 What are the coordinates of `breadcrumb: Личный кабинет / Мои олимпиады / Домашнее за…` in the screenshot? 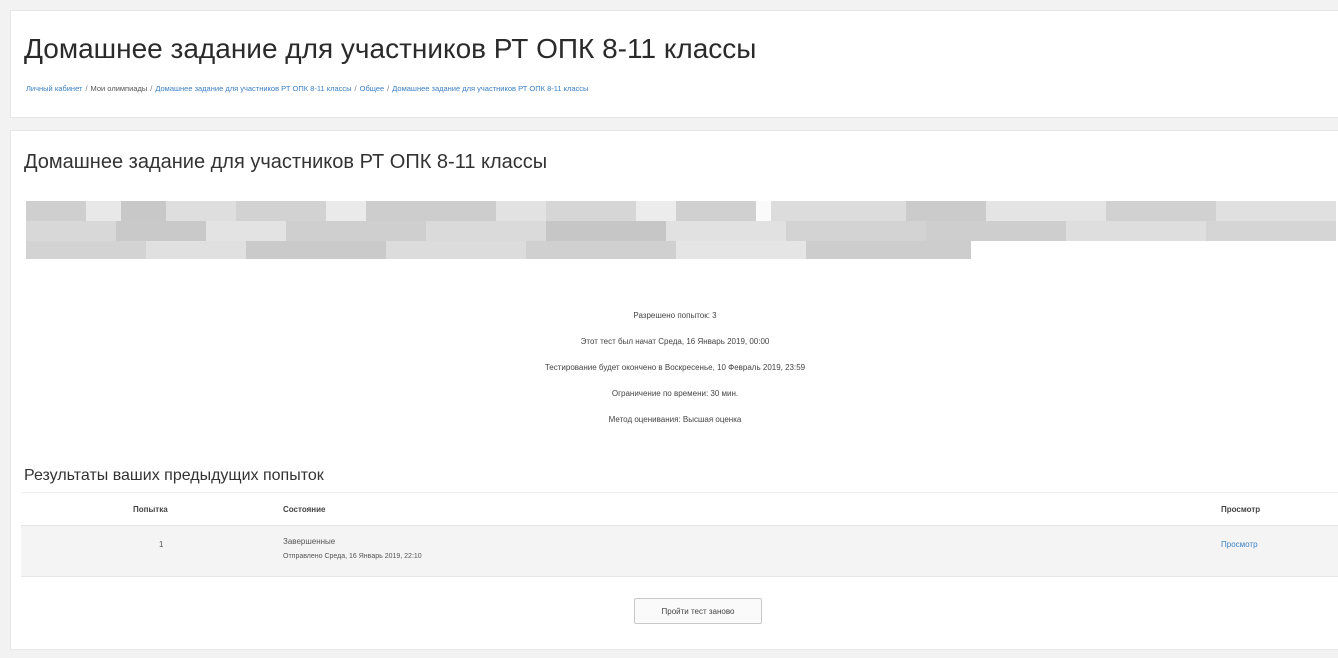 It's located at (307, 88).